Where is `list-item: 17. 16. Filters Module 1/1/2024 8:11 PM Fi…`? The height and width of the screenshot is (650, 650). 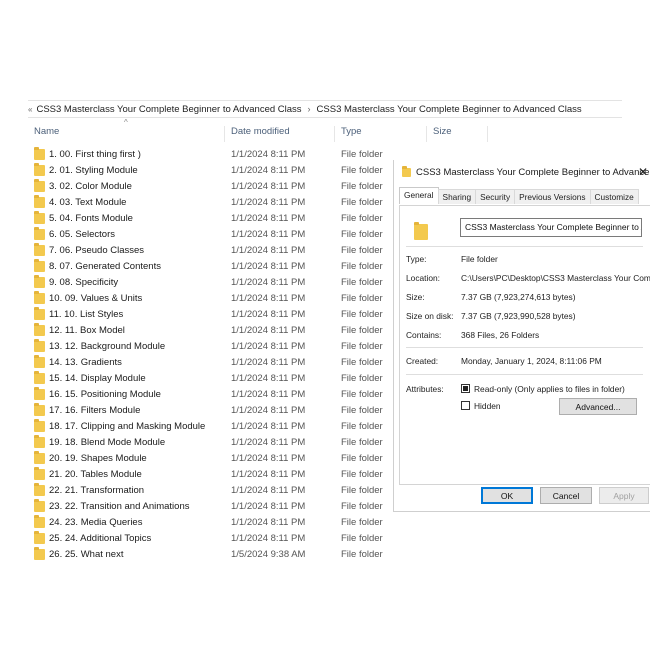 list-item: 17. 16. Filters Module 1/1/2024 8:11 PM Fi… is located at coordinates (218, 411).